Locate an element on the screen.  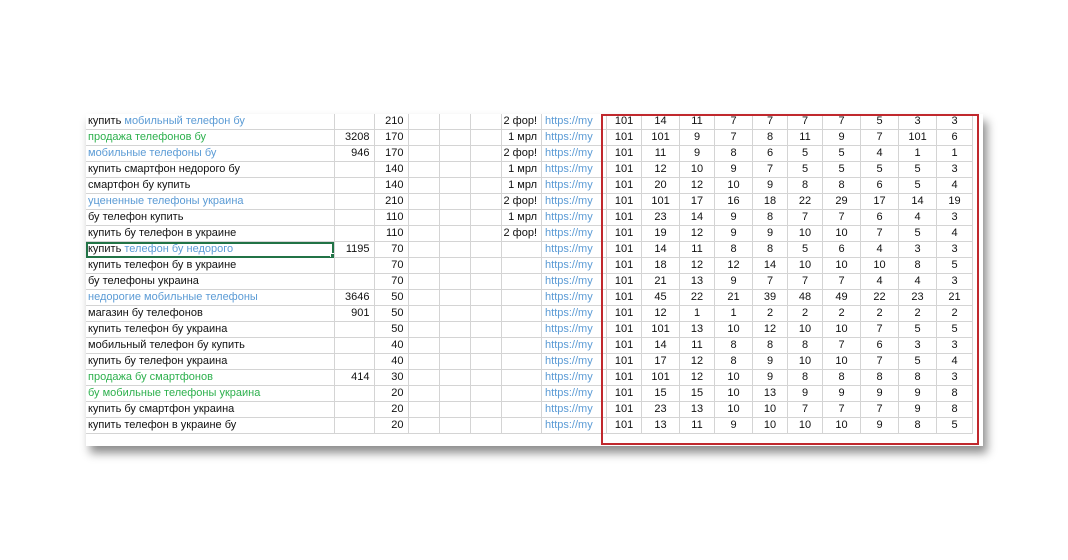
position-cell: 1 is located at coordinates (697, 313).